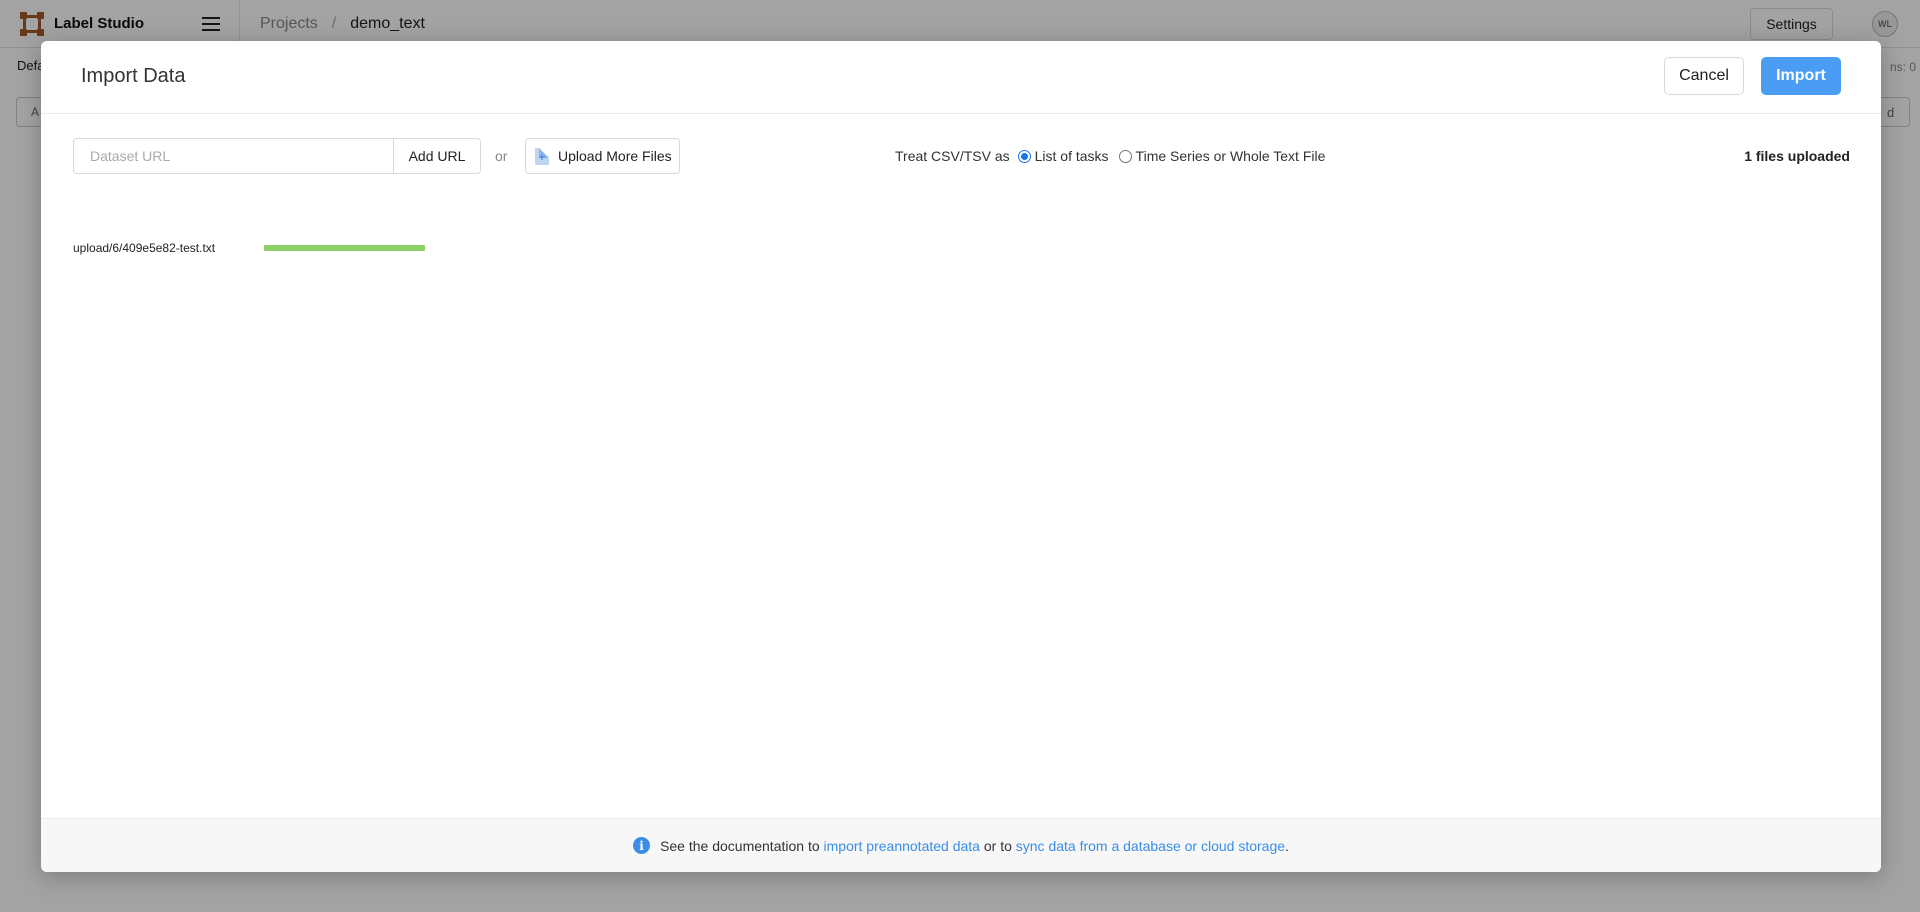 The width and height of the screenshot is (1920, 912). What do you see at coordinates (436, 156) in the screenshot?
I see `add-url-button: Add URL` at bounding box center [436, 156].